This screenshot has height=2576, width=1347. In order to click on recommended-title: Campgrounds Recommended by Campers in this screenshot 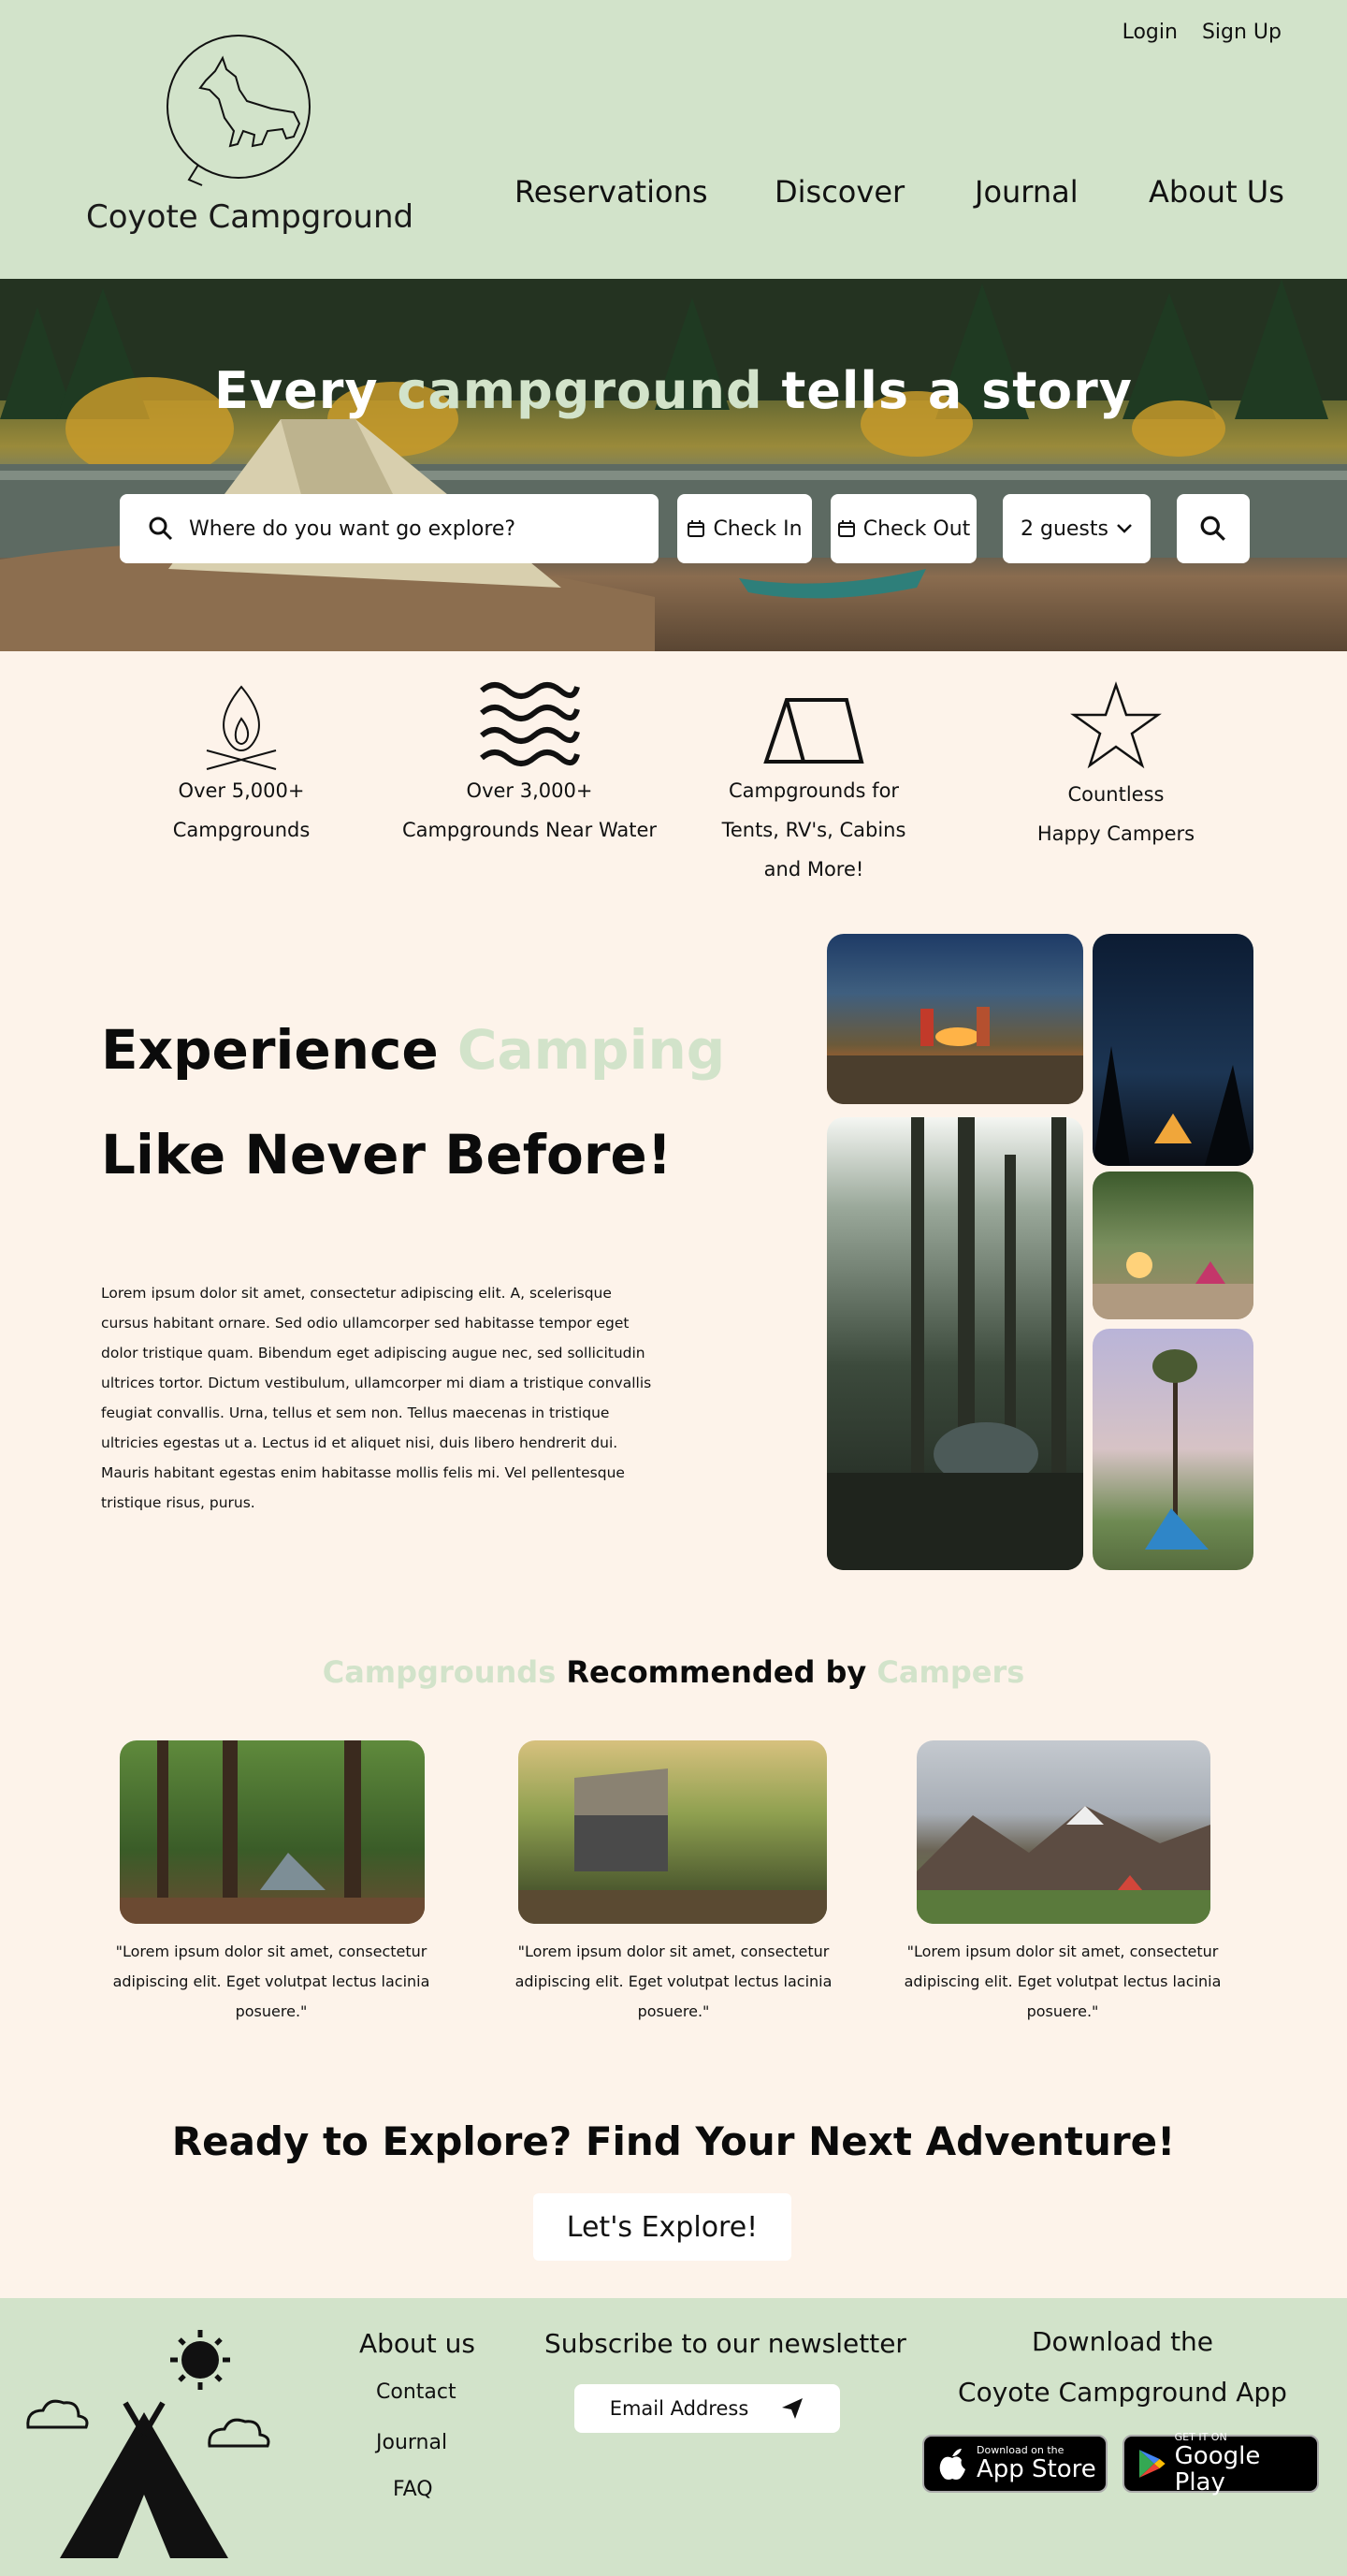, I will do `click(674, 1672)`.